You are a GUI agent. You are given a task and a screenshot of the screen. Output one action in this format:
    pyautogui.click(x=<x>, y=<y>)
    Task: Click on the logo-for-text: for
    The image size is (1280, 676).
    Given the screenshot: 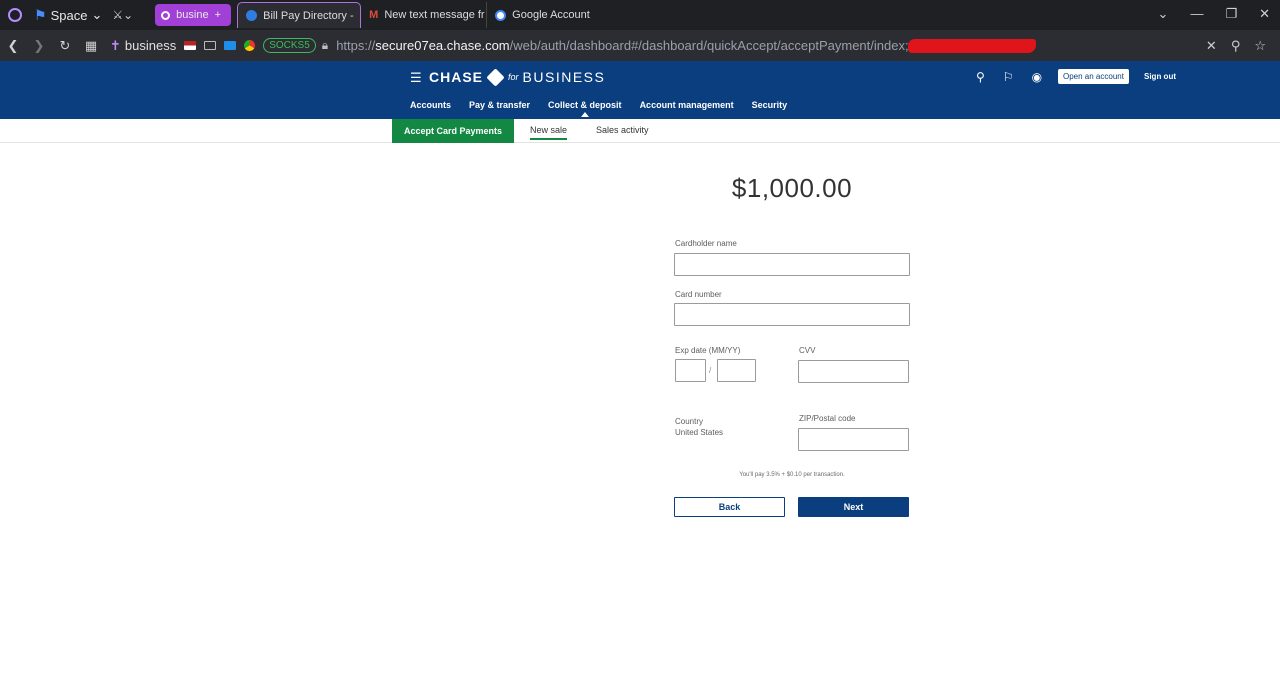 What is the action you would take?
    pyautogui.click(x=513, y=77)
    